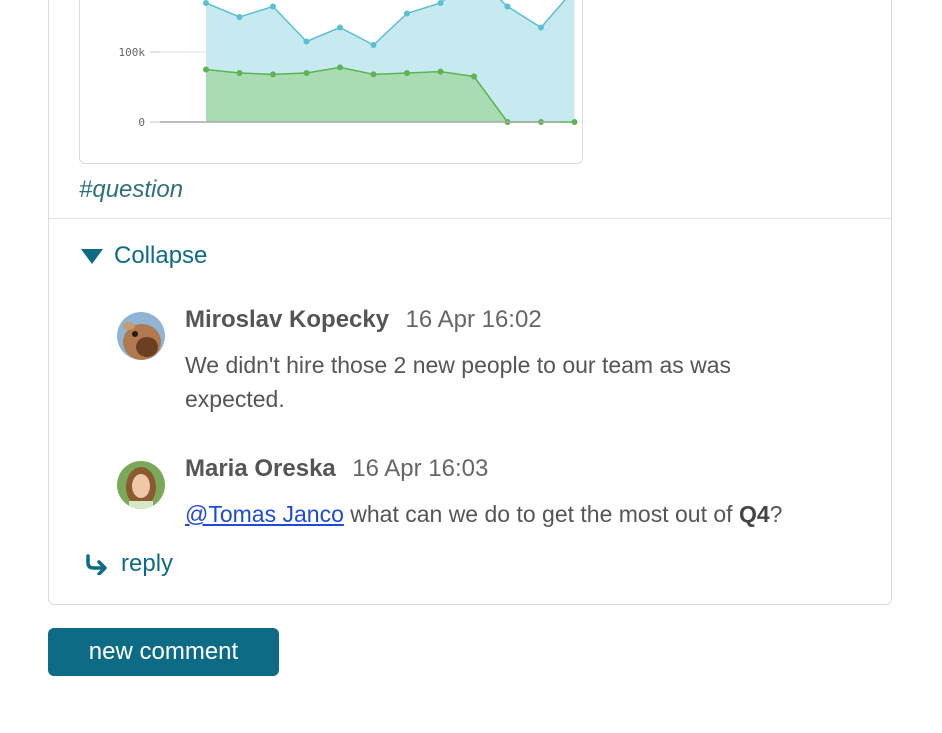 Image resolution: width=942 pixels, height=733 pixels. What do you see at coordinates (287, 319) in the screenshot?
I see `comment-author: Miroslav Kopecky` at bounding box center [287, 319].